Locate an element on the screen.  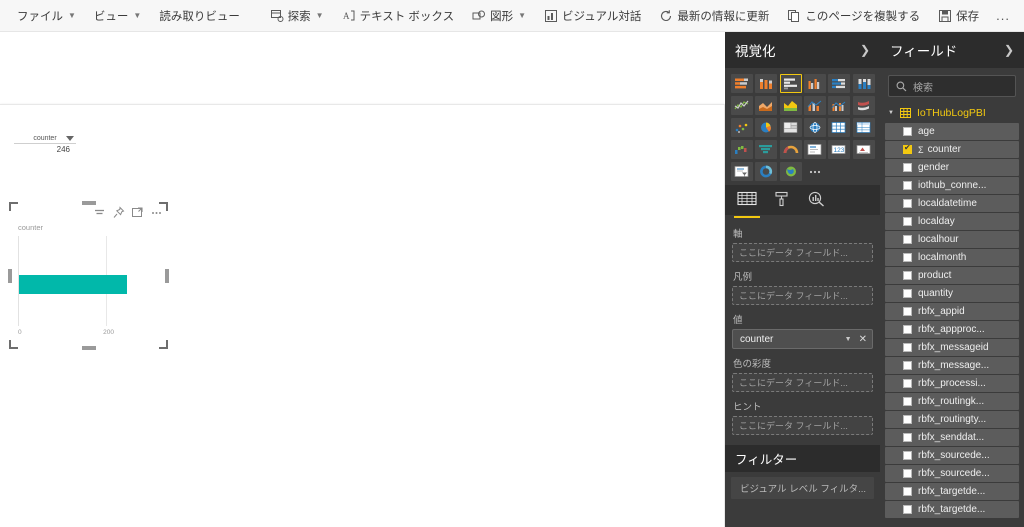
card-visual: counter 246 is located at coordinates (45, 144).